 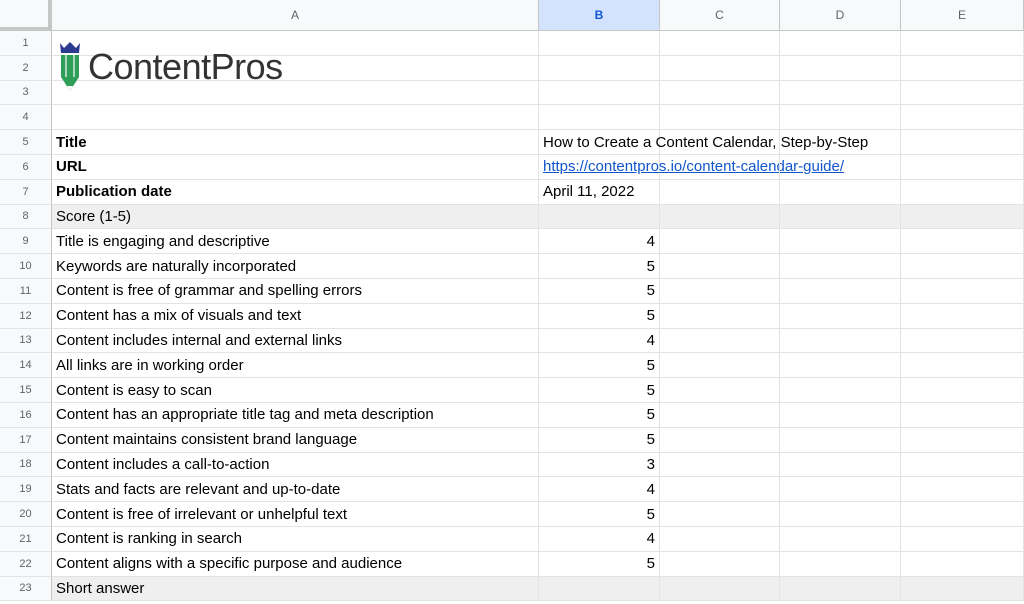 I want to click on column-header-e: E, so click(x=962, y=15).